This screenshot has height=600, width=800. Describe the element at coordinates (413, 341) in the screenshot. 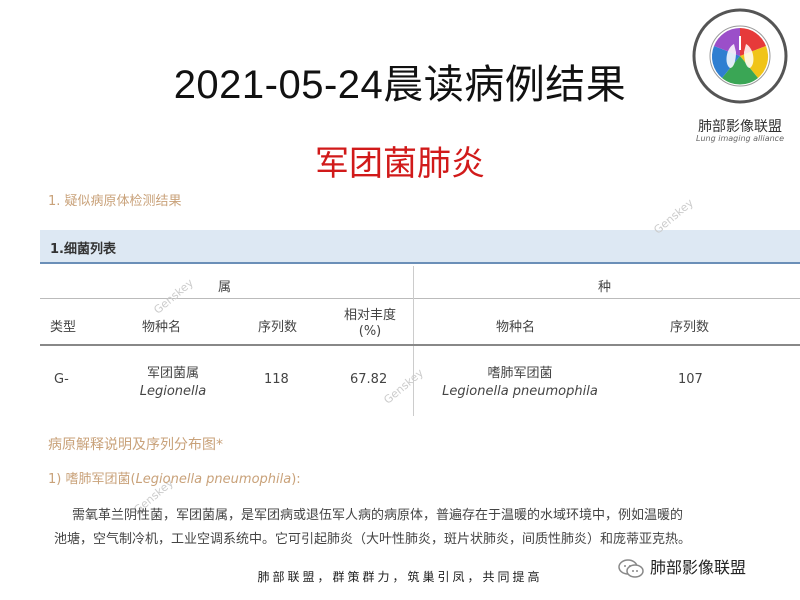

I see `table-column-divider` at that location.